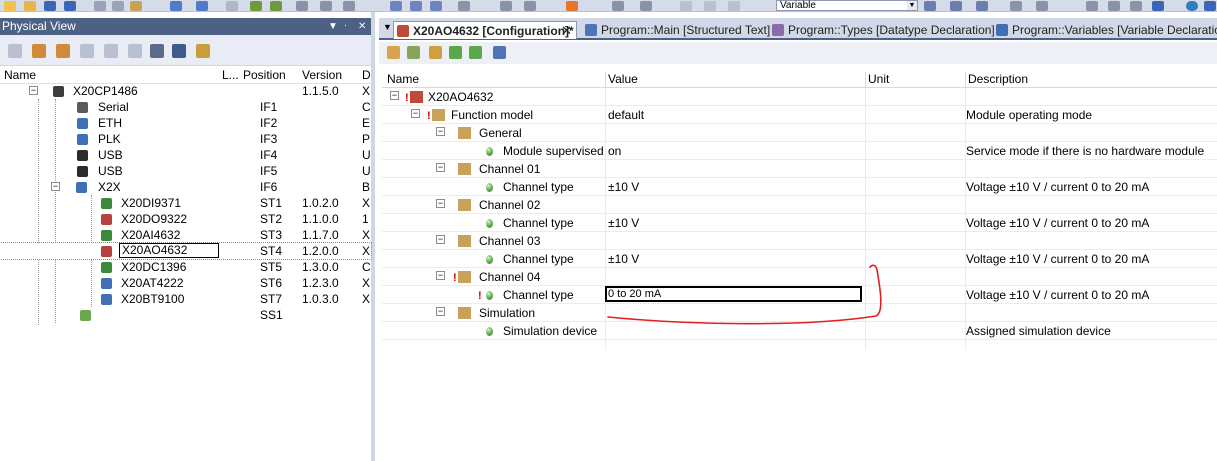 The width and height of the screenshot is (1217, 461). What do you see at coordinates (100, 6) in the screenshot?
I see `cut-icon` at bounding box center [100, 6].